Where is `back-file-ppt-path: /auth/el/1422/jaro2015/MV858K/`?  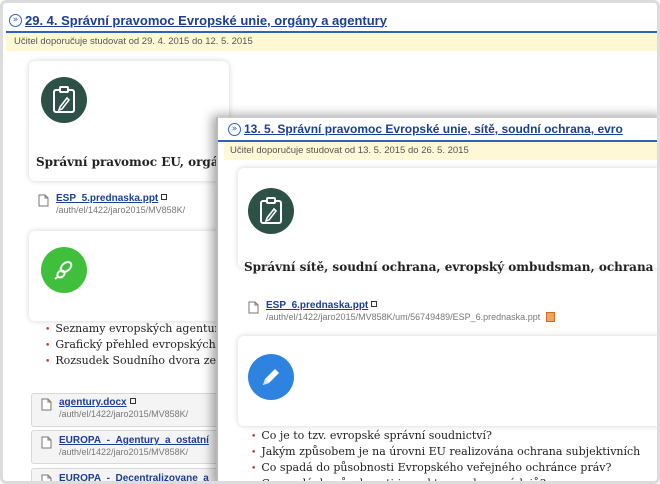
back-file-ppt-path: /auth/el/1422/jaro2015/MV858K/ is located at coordinates (121, 210).